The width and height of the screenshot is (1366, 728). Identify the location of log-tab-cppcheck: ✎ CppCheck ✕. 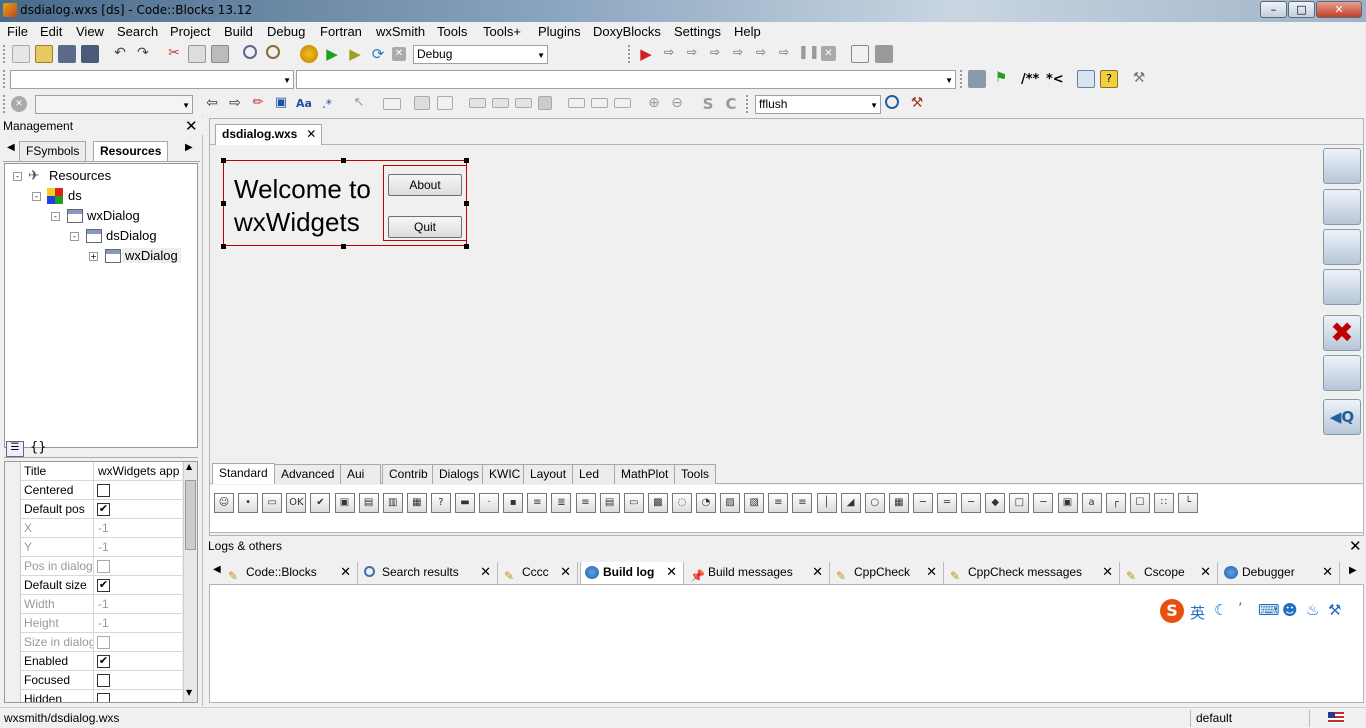
(888, 573).